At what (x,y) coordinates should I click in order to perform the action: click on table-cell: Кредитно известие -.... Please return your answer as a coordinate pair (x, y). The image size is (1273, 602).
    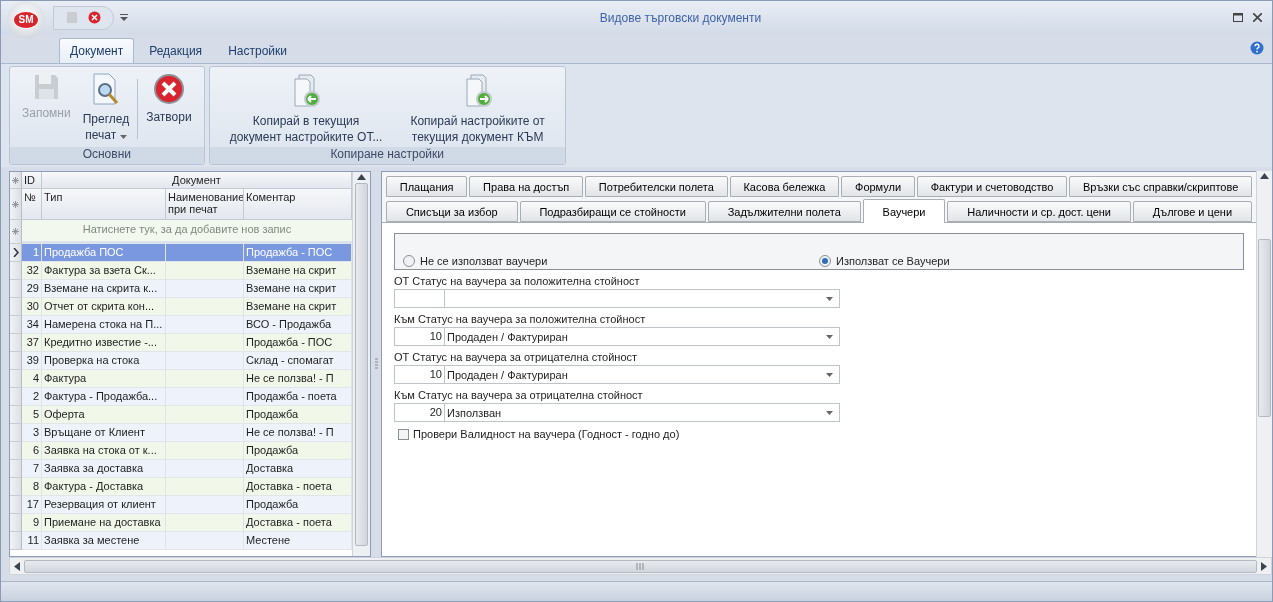
    Looking at the image, I should click on (104, 343).